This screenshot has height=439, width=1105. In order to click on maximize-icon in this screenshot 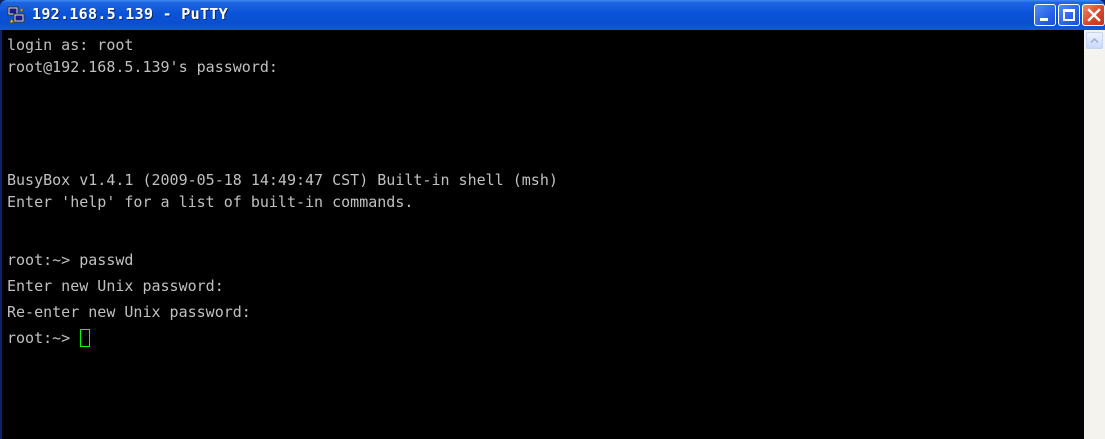, I will do `click(1069, 15)`.